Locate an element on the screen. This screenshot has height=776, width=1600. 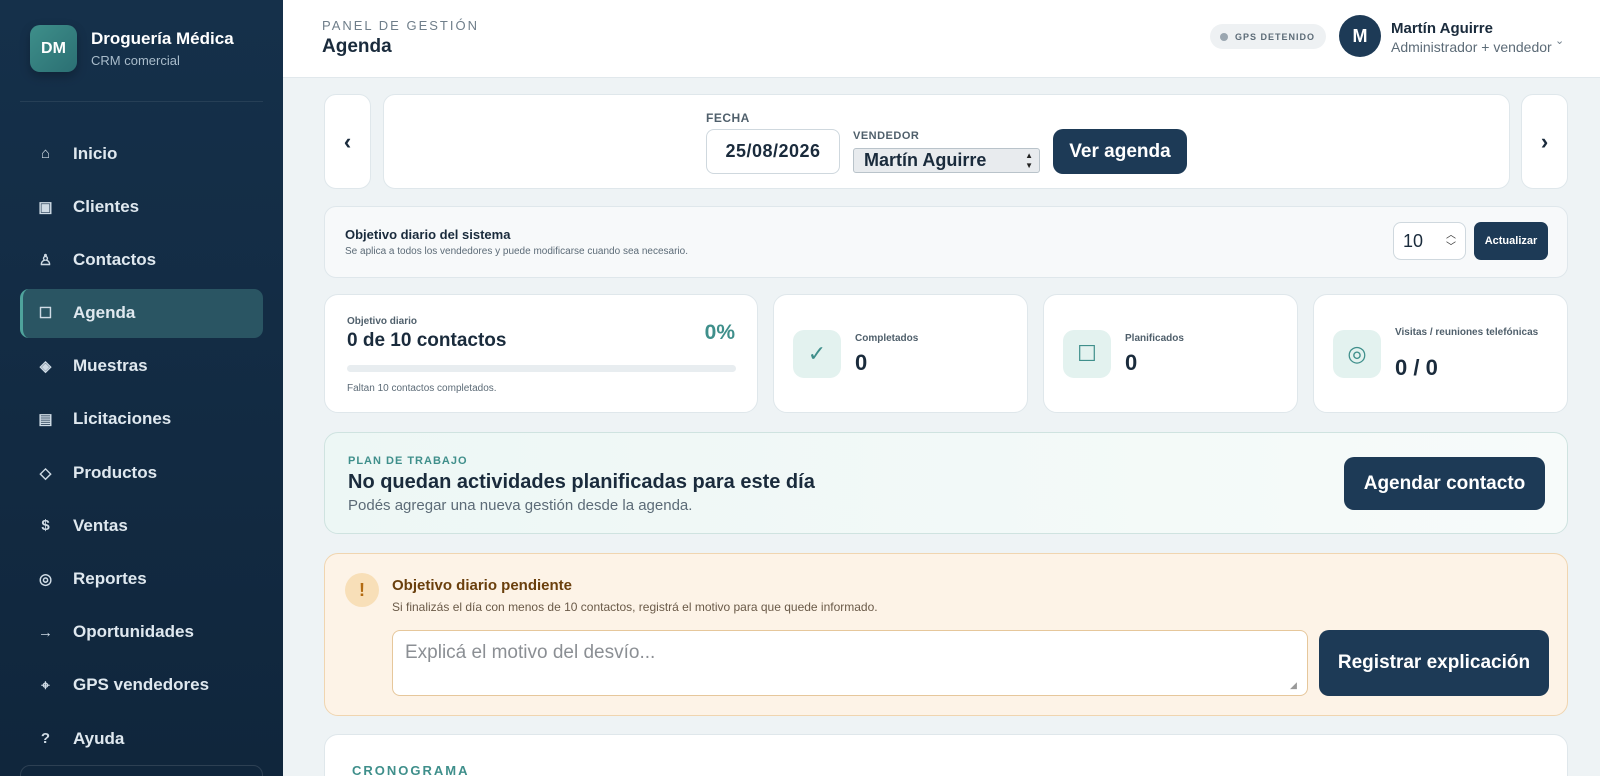
gps-status-dot-icon is located at coordinates (1224, 36).